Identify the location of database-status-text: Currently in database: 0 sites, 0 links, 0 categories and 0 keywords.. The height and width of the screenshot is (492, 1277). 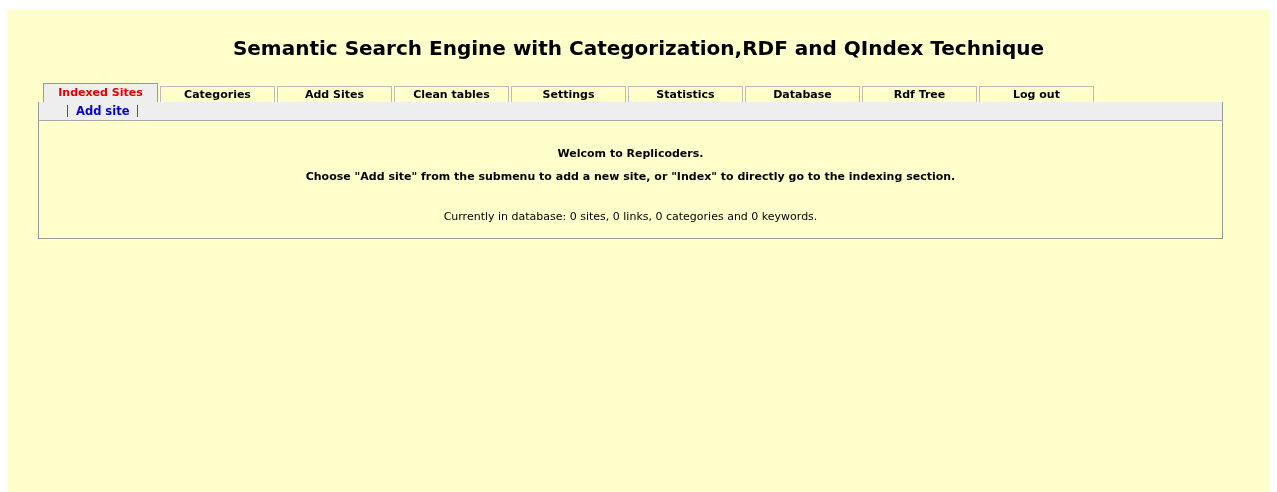
(630, 216).